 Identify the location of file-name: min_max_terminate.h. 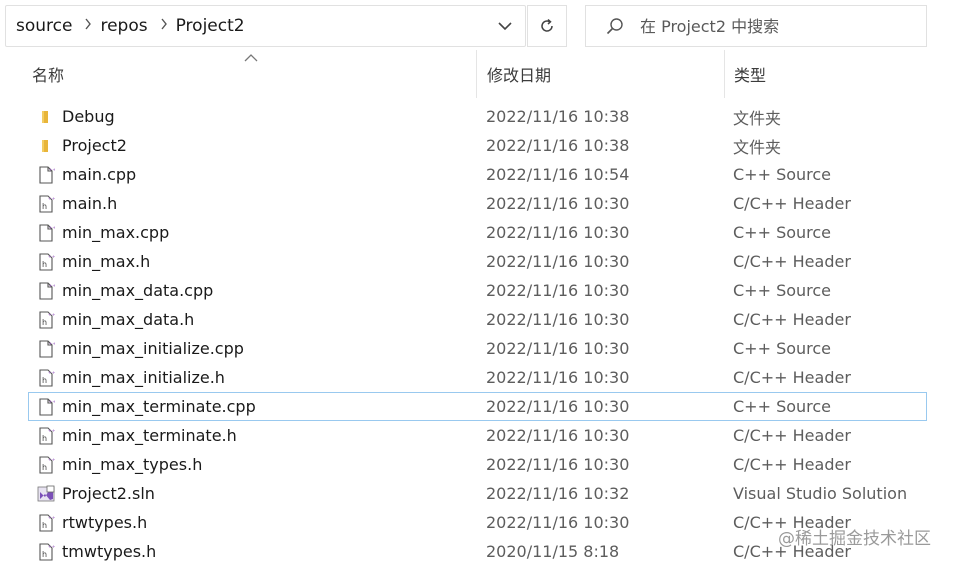
(149, 435).